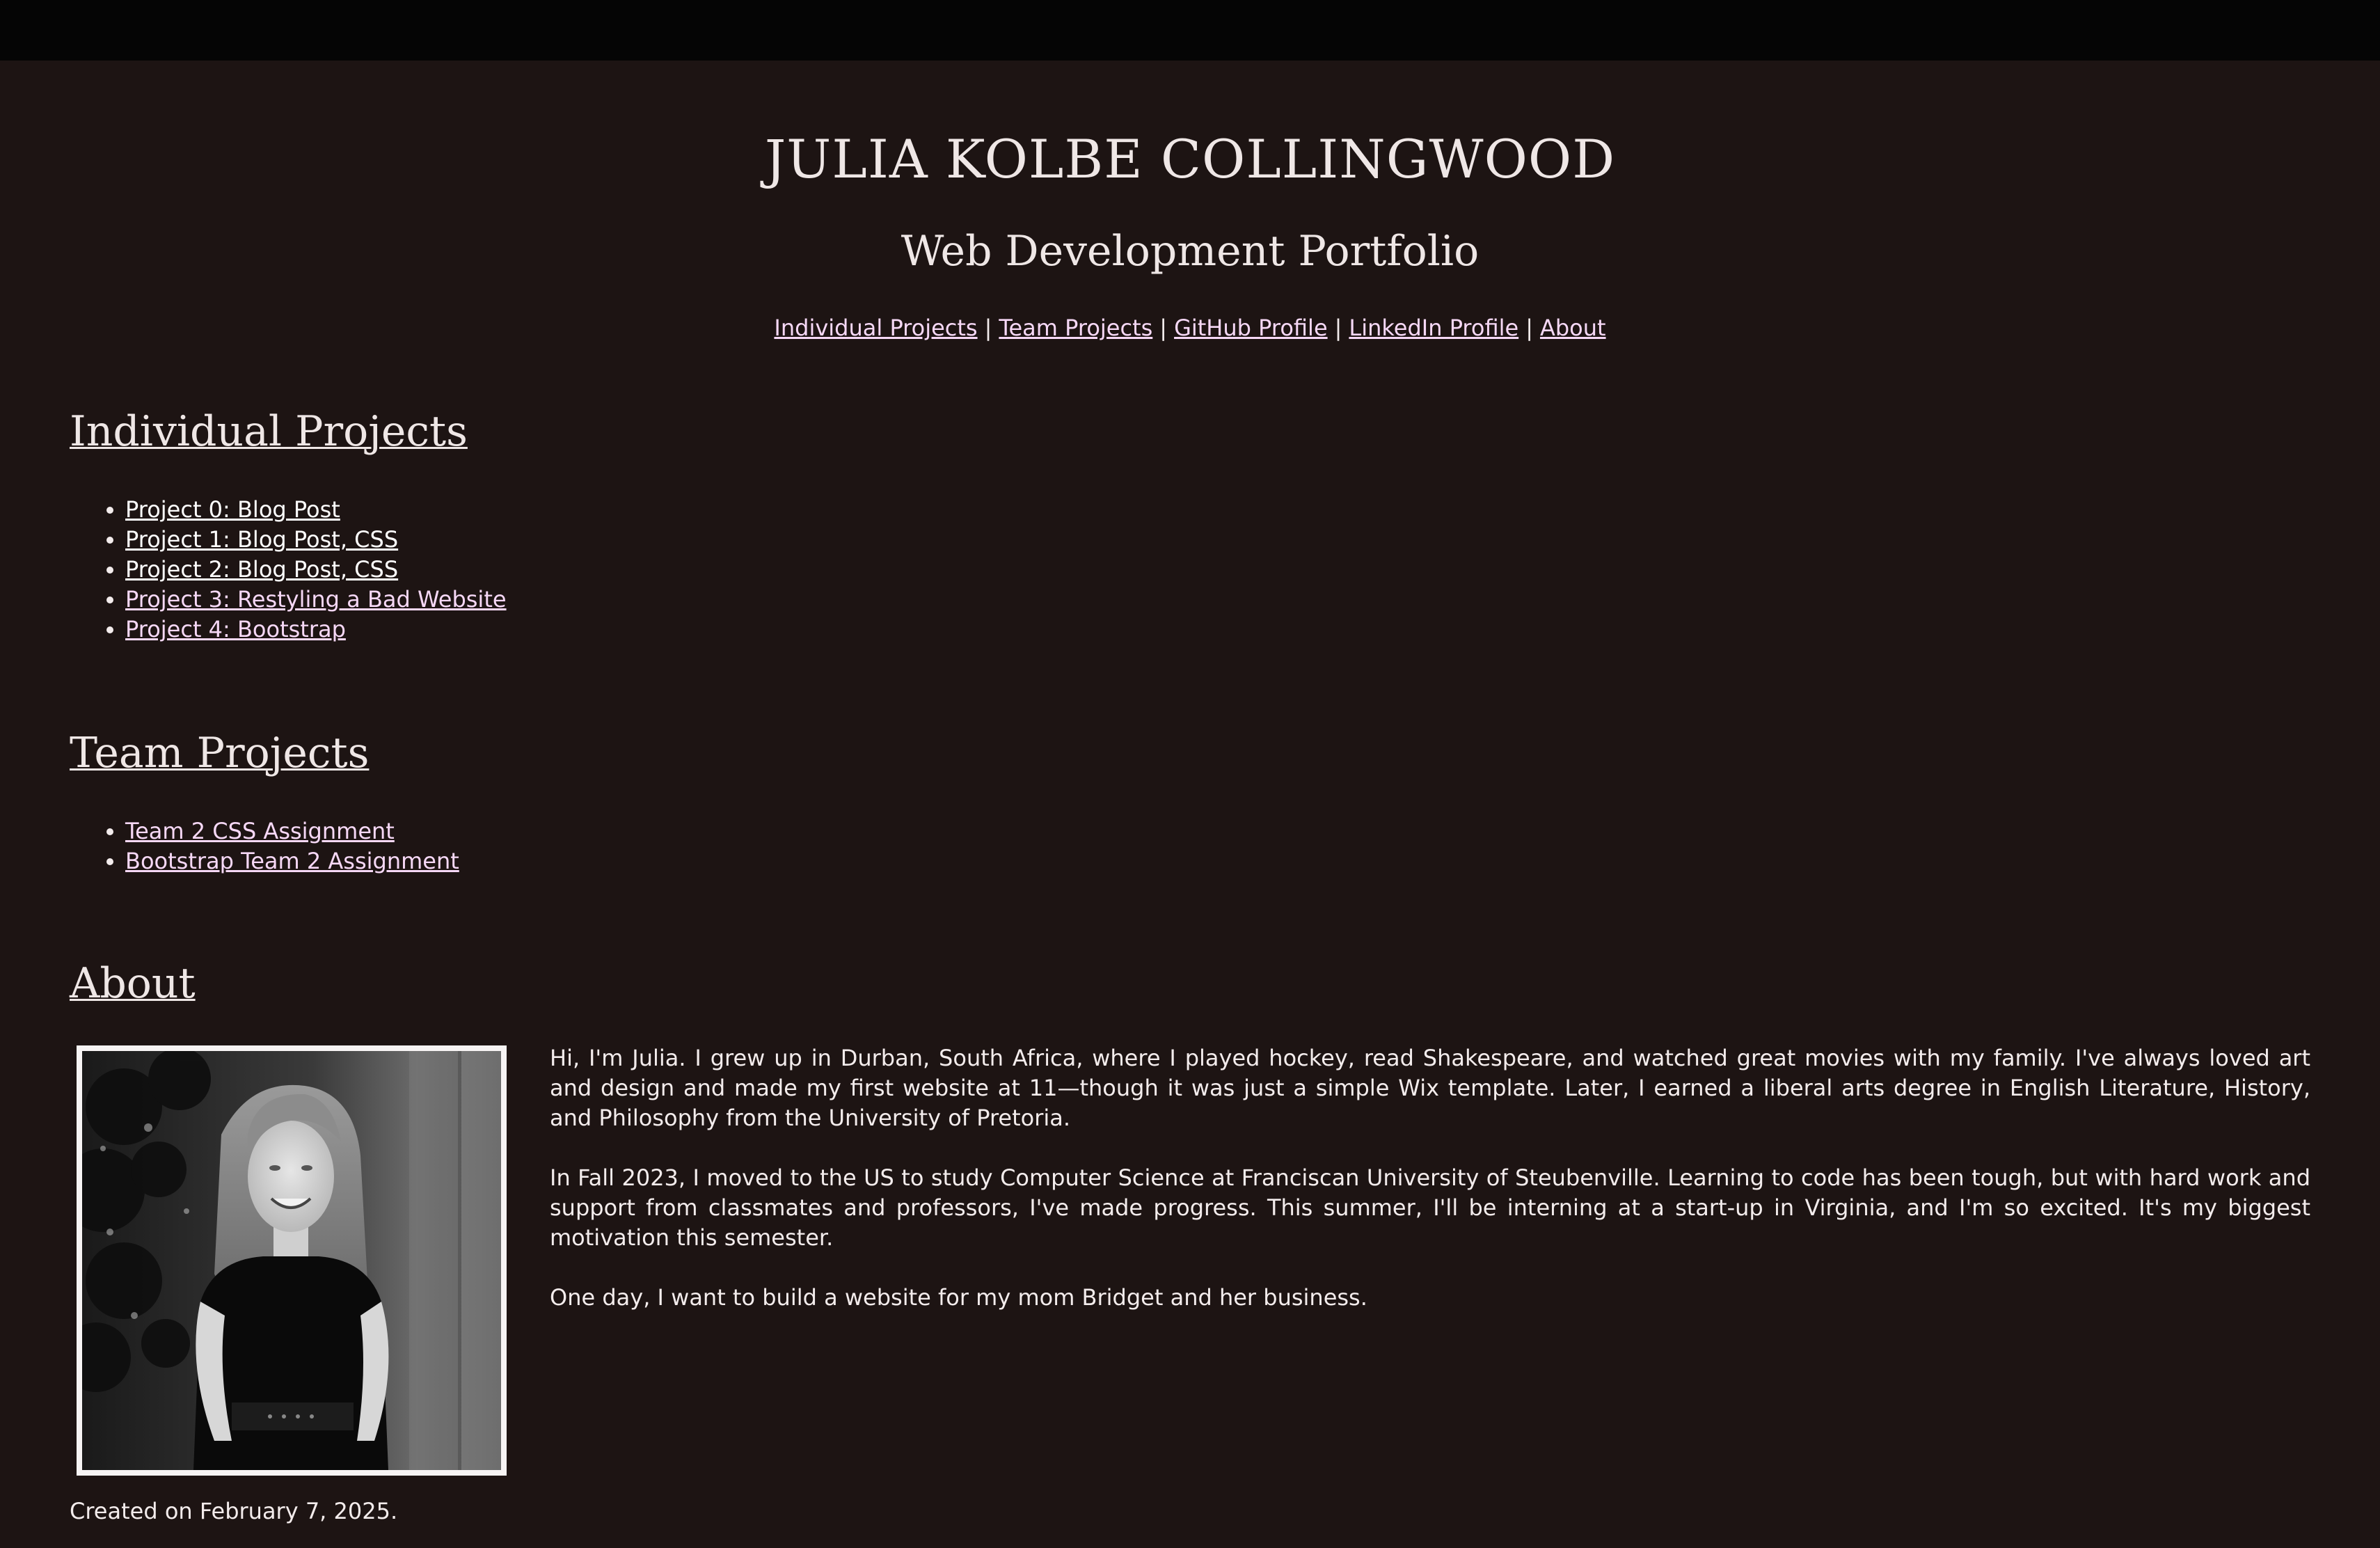 The height and width of the screenshot is (1548, 2380). Describe the element at coordinates (260, 831) in the screenshot. I see `team-2-css-assignment-link: Team 2 CSS Assignment` at that location.